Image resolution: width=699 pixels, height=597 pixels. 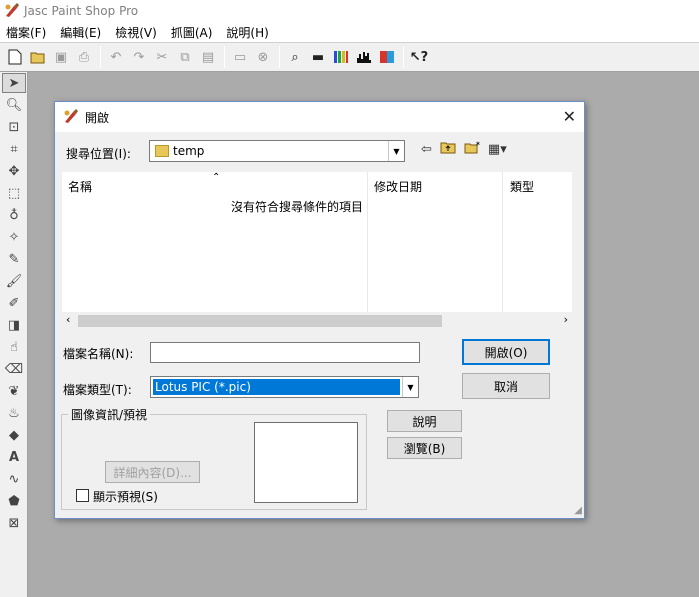 I want to click on column-header-modified: 修改日期, so click(x=398, y=186).